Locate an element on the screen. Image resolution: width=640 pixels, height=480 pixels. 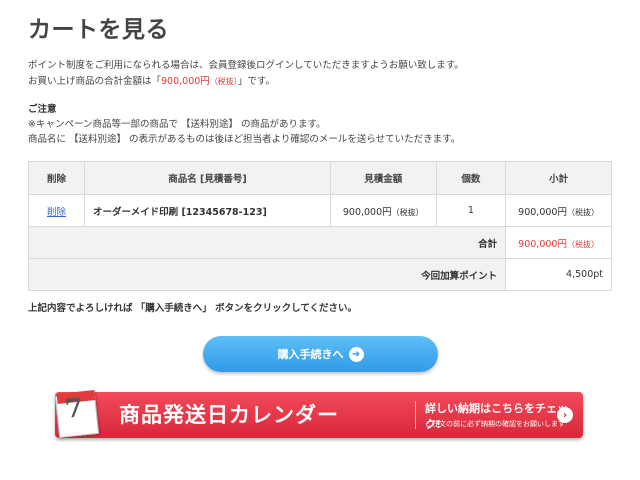
delete-cell: 削除 is located at coordinates (56, 210).